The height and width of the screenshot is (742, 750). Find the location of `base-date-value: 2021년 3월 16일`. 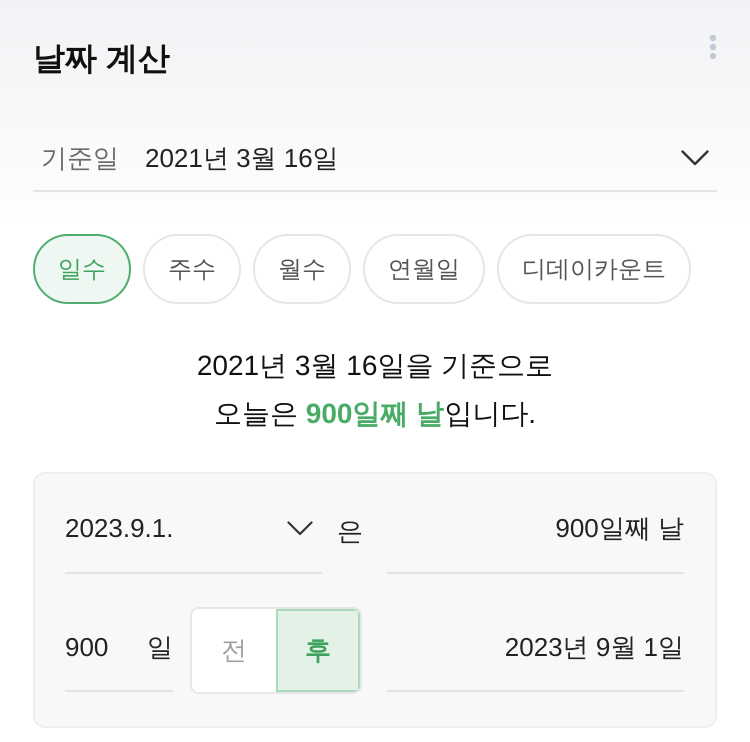

base-date-value: 2021년 3월 16일 is located at coordinates (242, 158).